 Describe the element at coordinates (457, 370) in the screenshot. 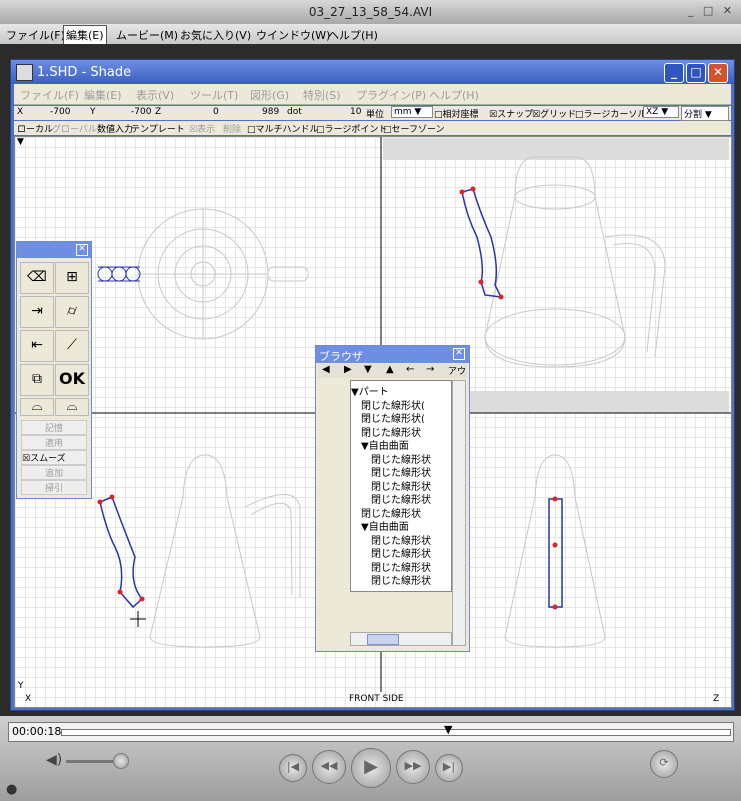

I see `outline-tab: アウ` at that location.